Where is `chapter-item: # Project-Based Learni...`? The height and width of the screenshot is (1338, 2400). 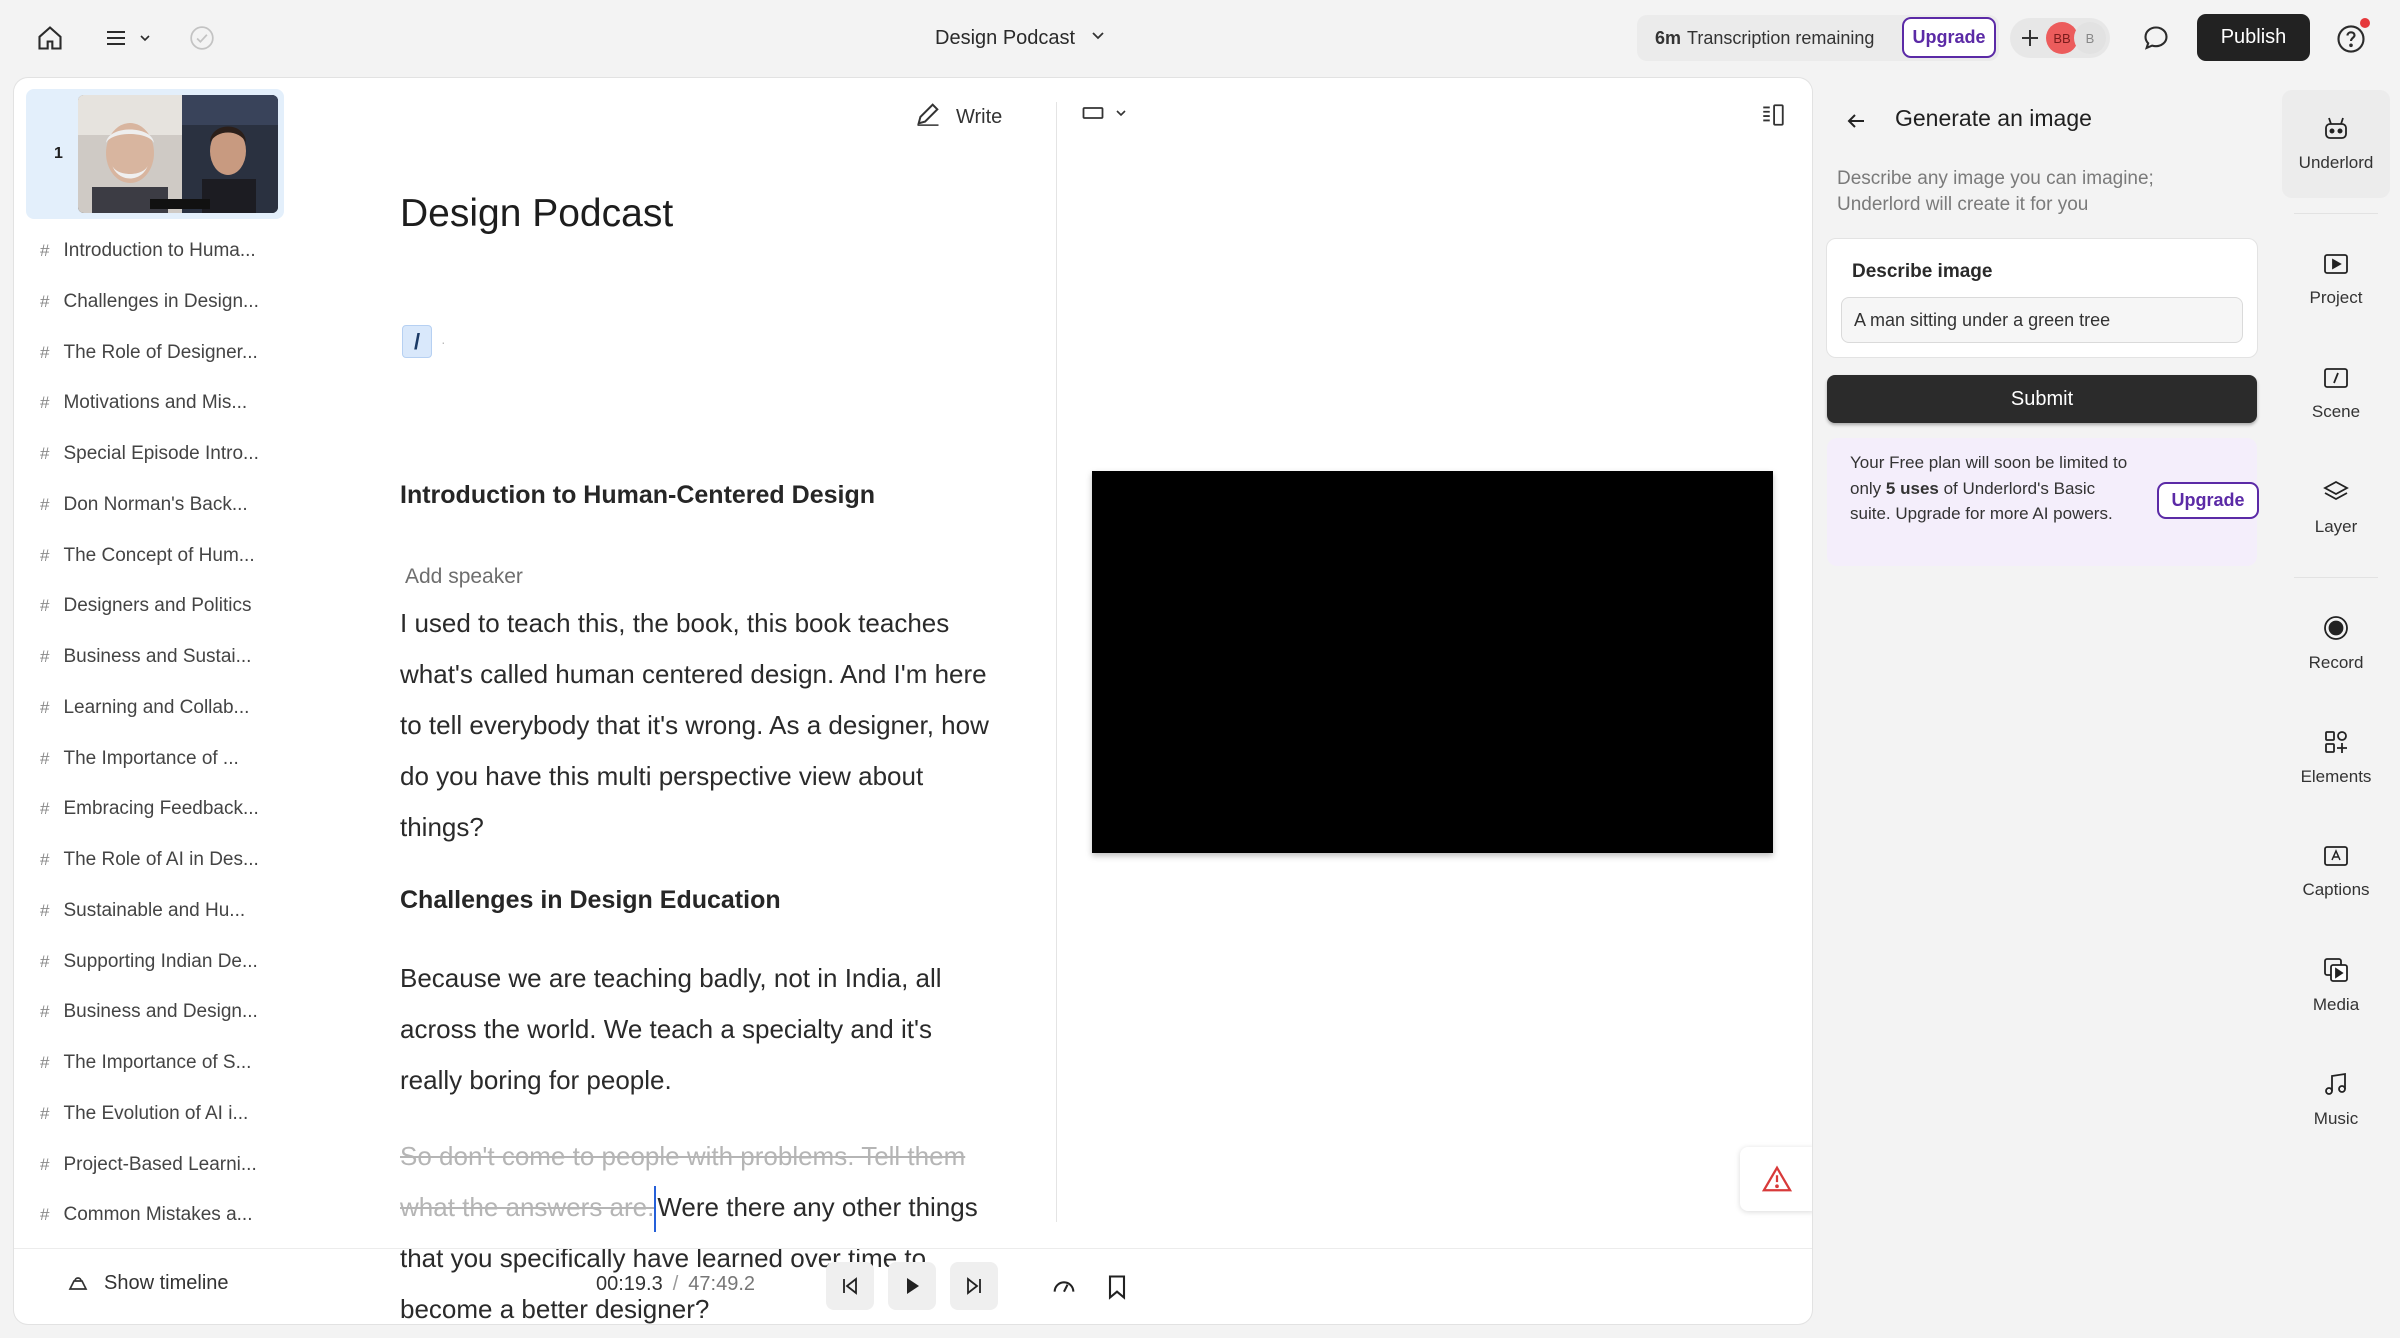
chapter-item: # Project-Based Learni... is located at coordinates (165, 1165).